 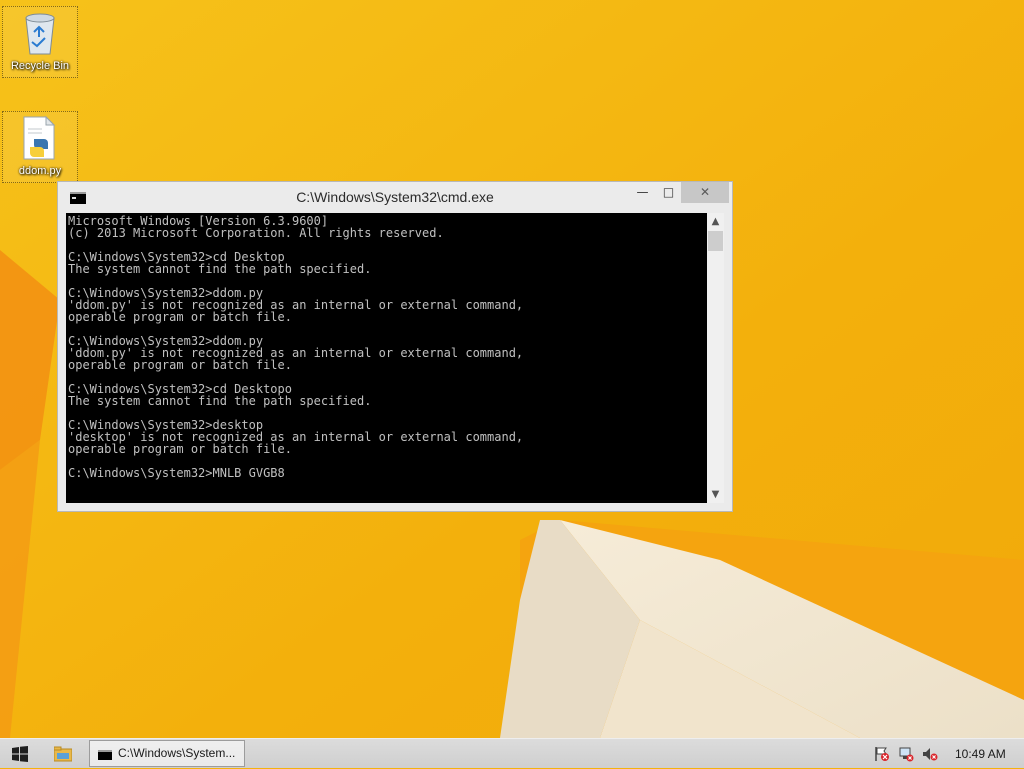 I want to click on desktop-icon-label: ddom.py, so click(x=40, y=171).